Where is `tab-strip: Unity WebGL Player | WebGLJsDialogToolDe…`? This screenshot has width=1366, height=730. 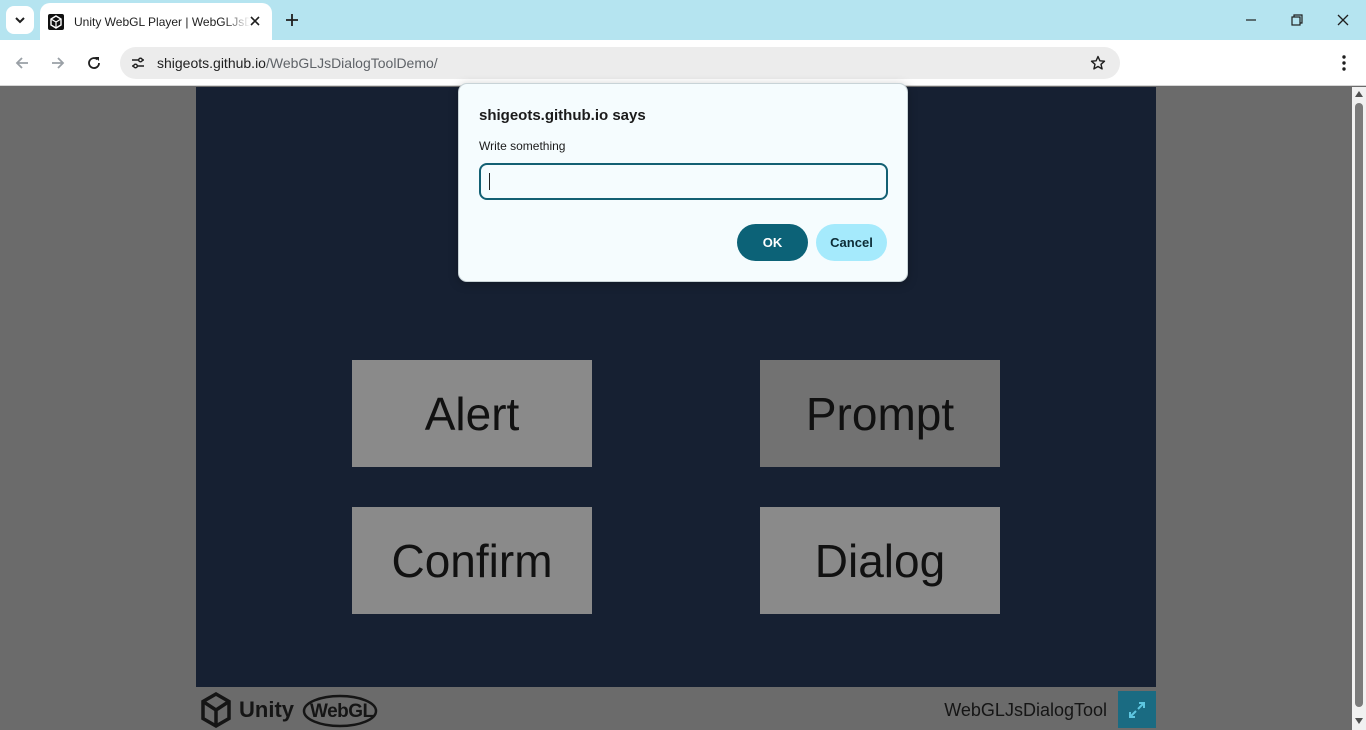 tab-strip: Unity WebGL Player | WebGLJsDialogToolDe… is located at coordinates (683, 20).